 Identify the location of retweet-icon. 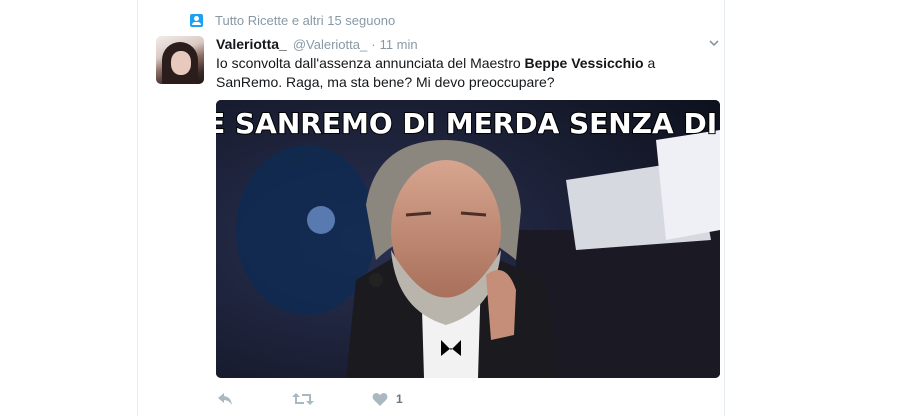
(303, 399).